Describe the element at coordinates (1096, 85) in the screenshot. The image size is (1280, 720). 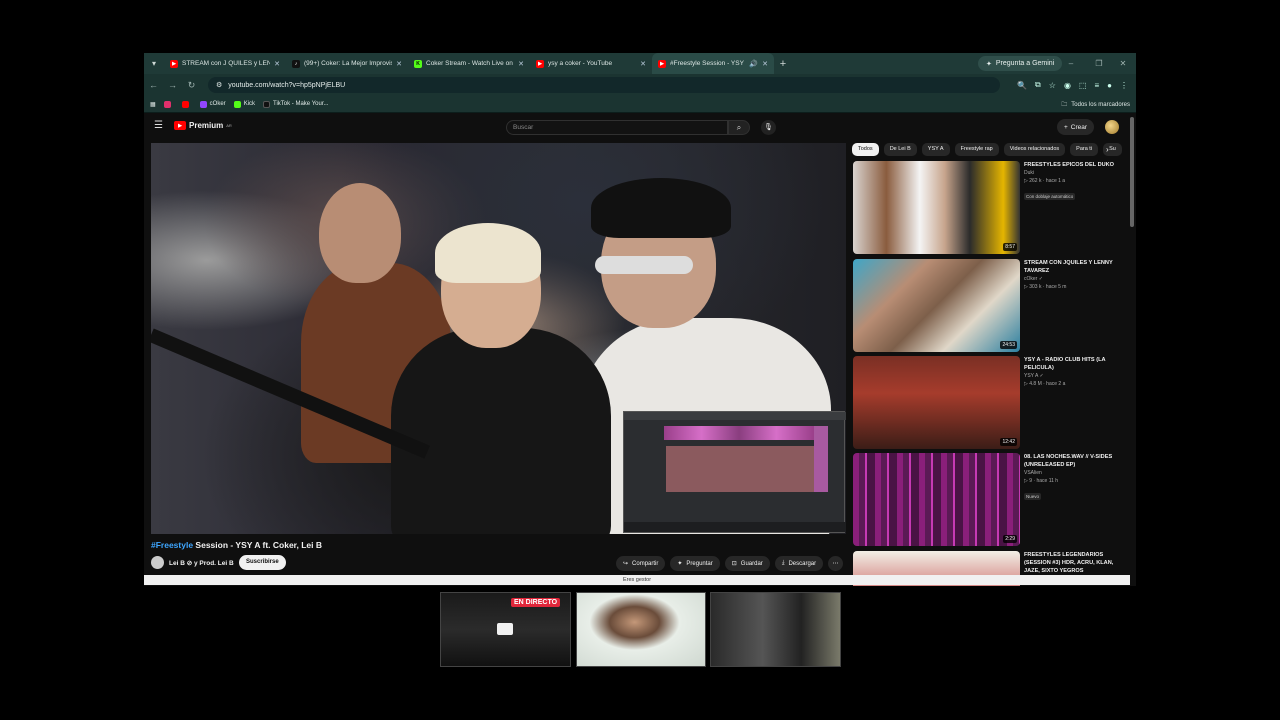
I see `playlist-icon: ≡` at that location.